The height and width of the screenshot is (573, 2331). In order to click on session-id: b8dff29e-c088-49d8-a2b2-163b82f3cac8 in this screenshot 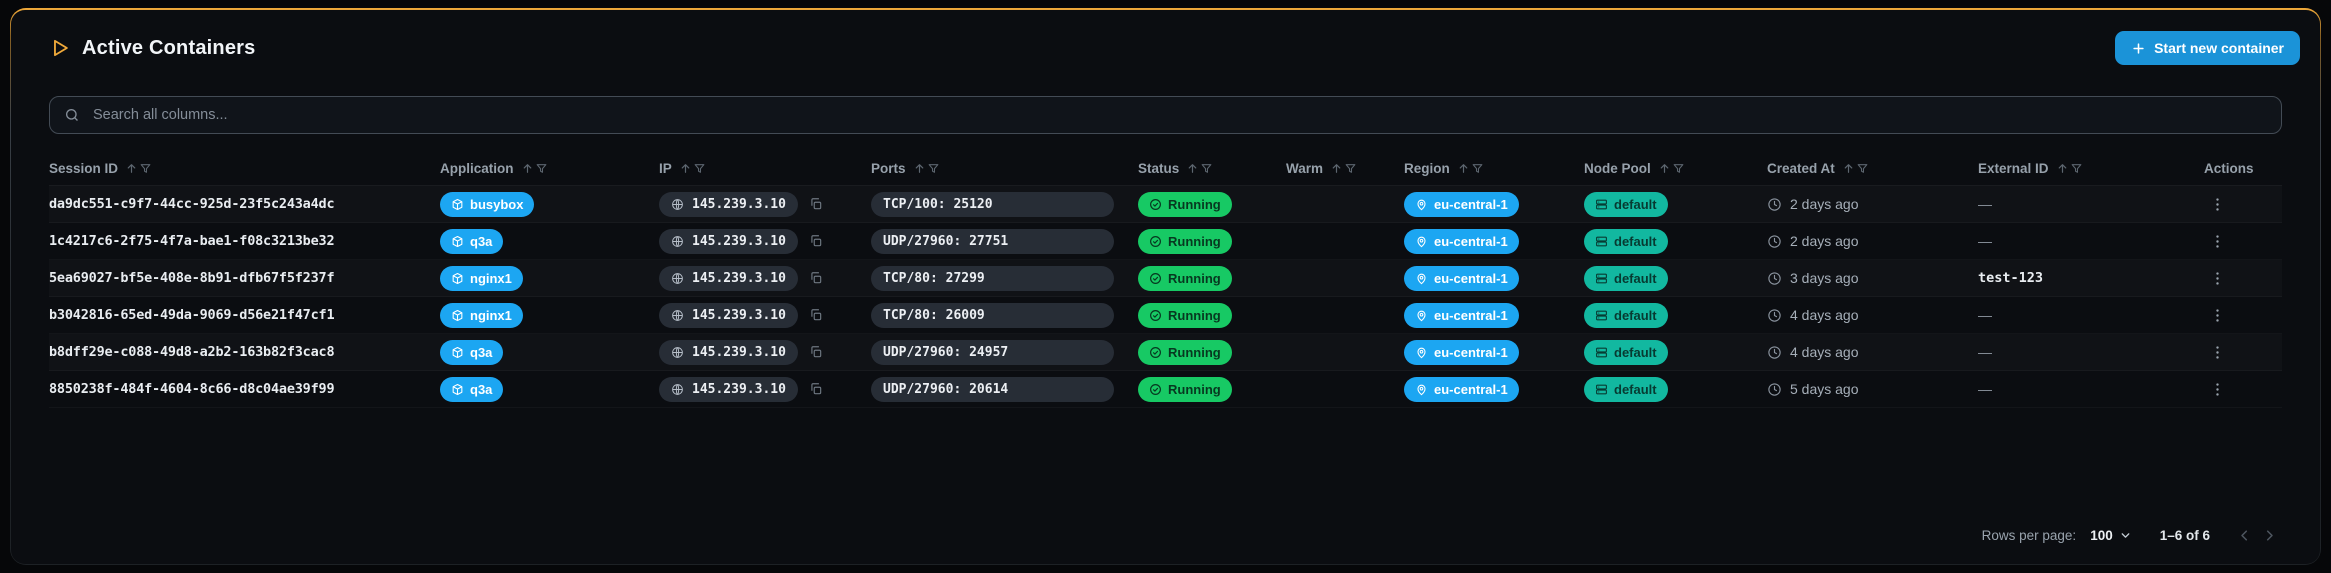, I will do `click(192, 352)`.